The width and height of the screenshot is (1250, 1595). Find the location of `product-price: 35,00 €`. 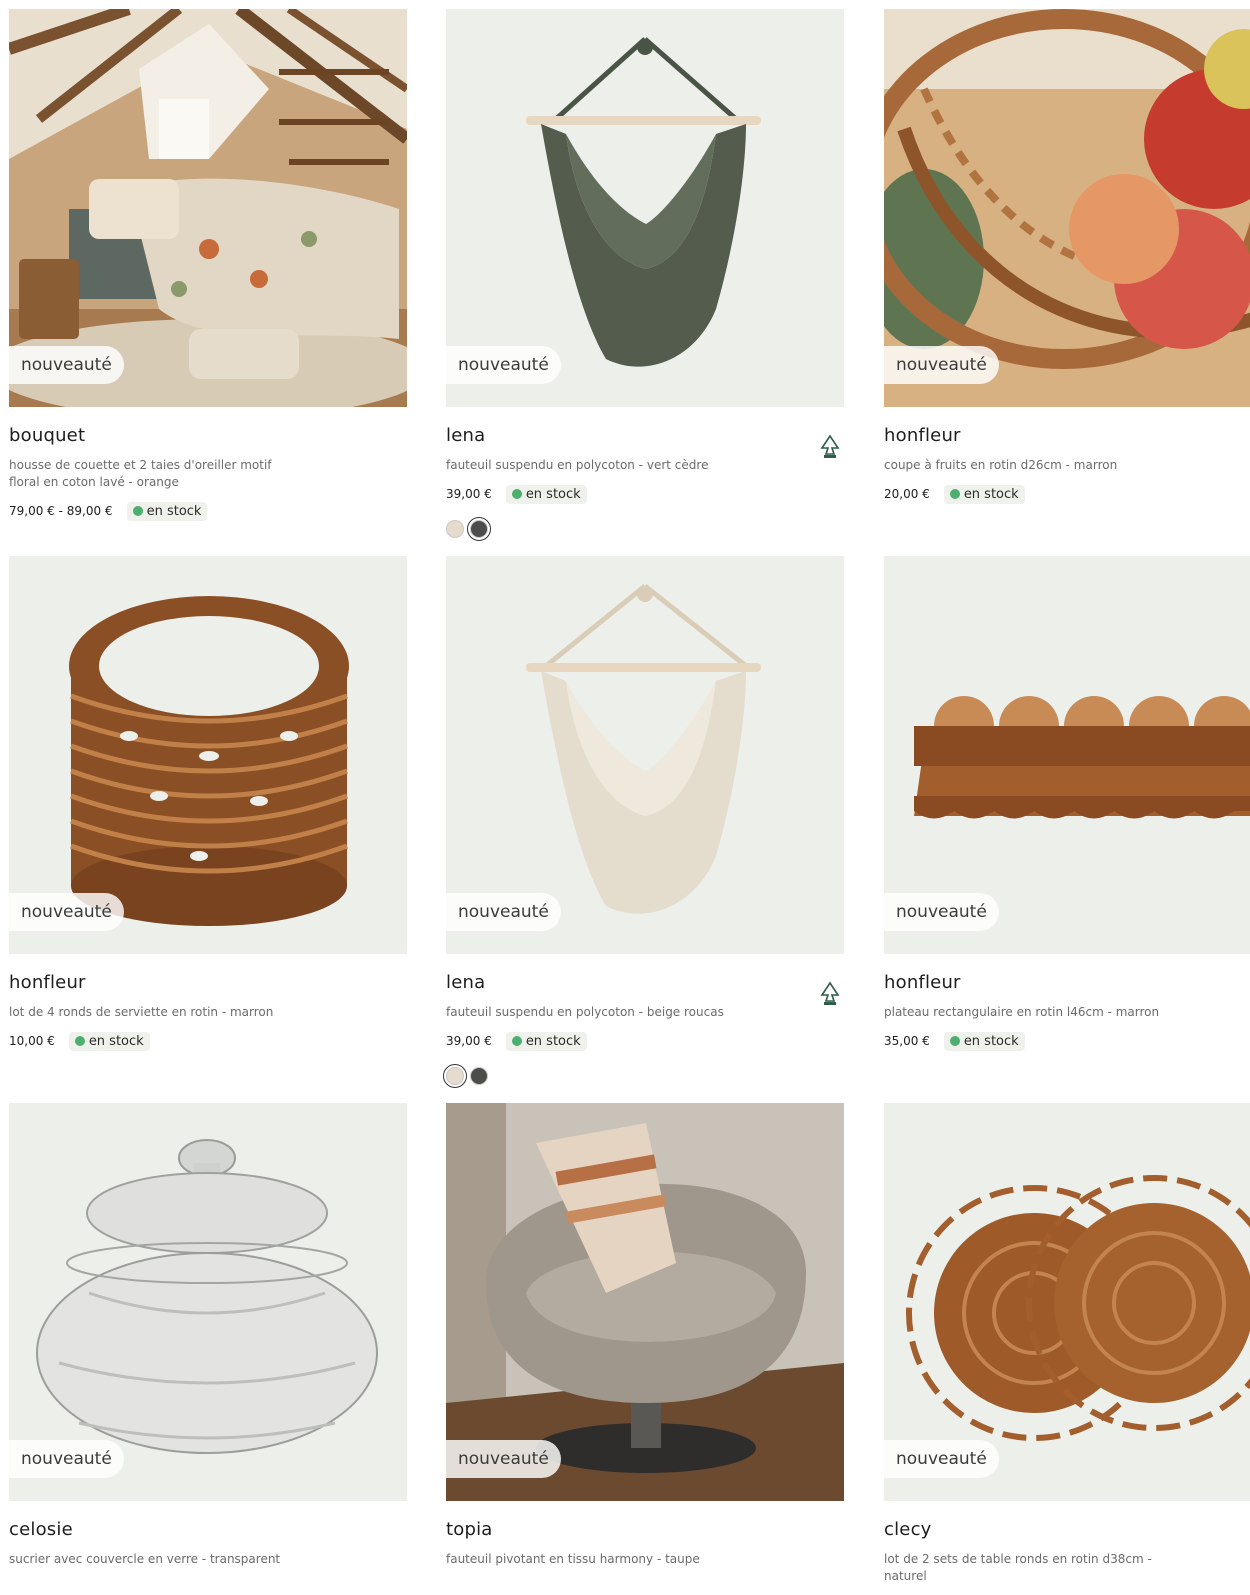

product-price: 35,00 € is located at coordinates (907, 1041).